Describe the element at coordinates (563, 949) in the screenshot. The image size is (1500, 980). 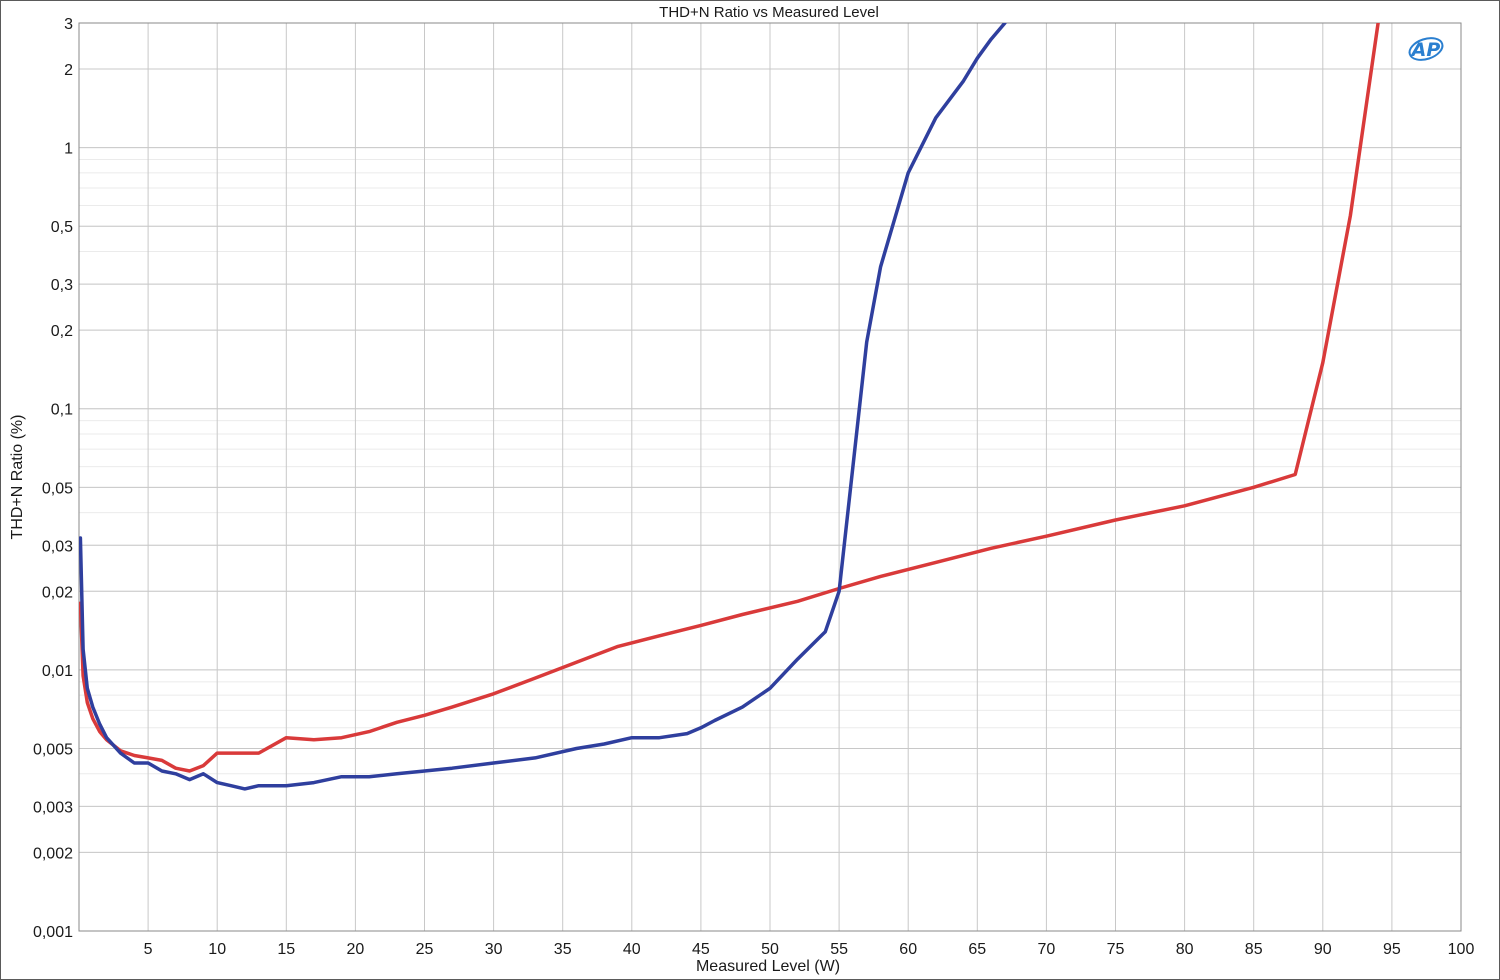
I see `x-tick-label: 35` at that location.